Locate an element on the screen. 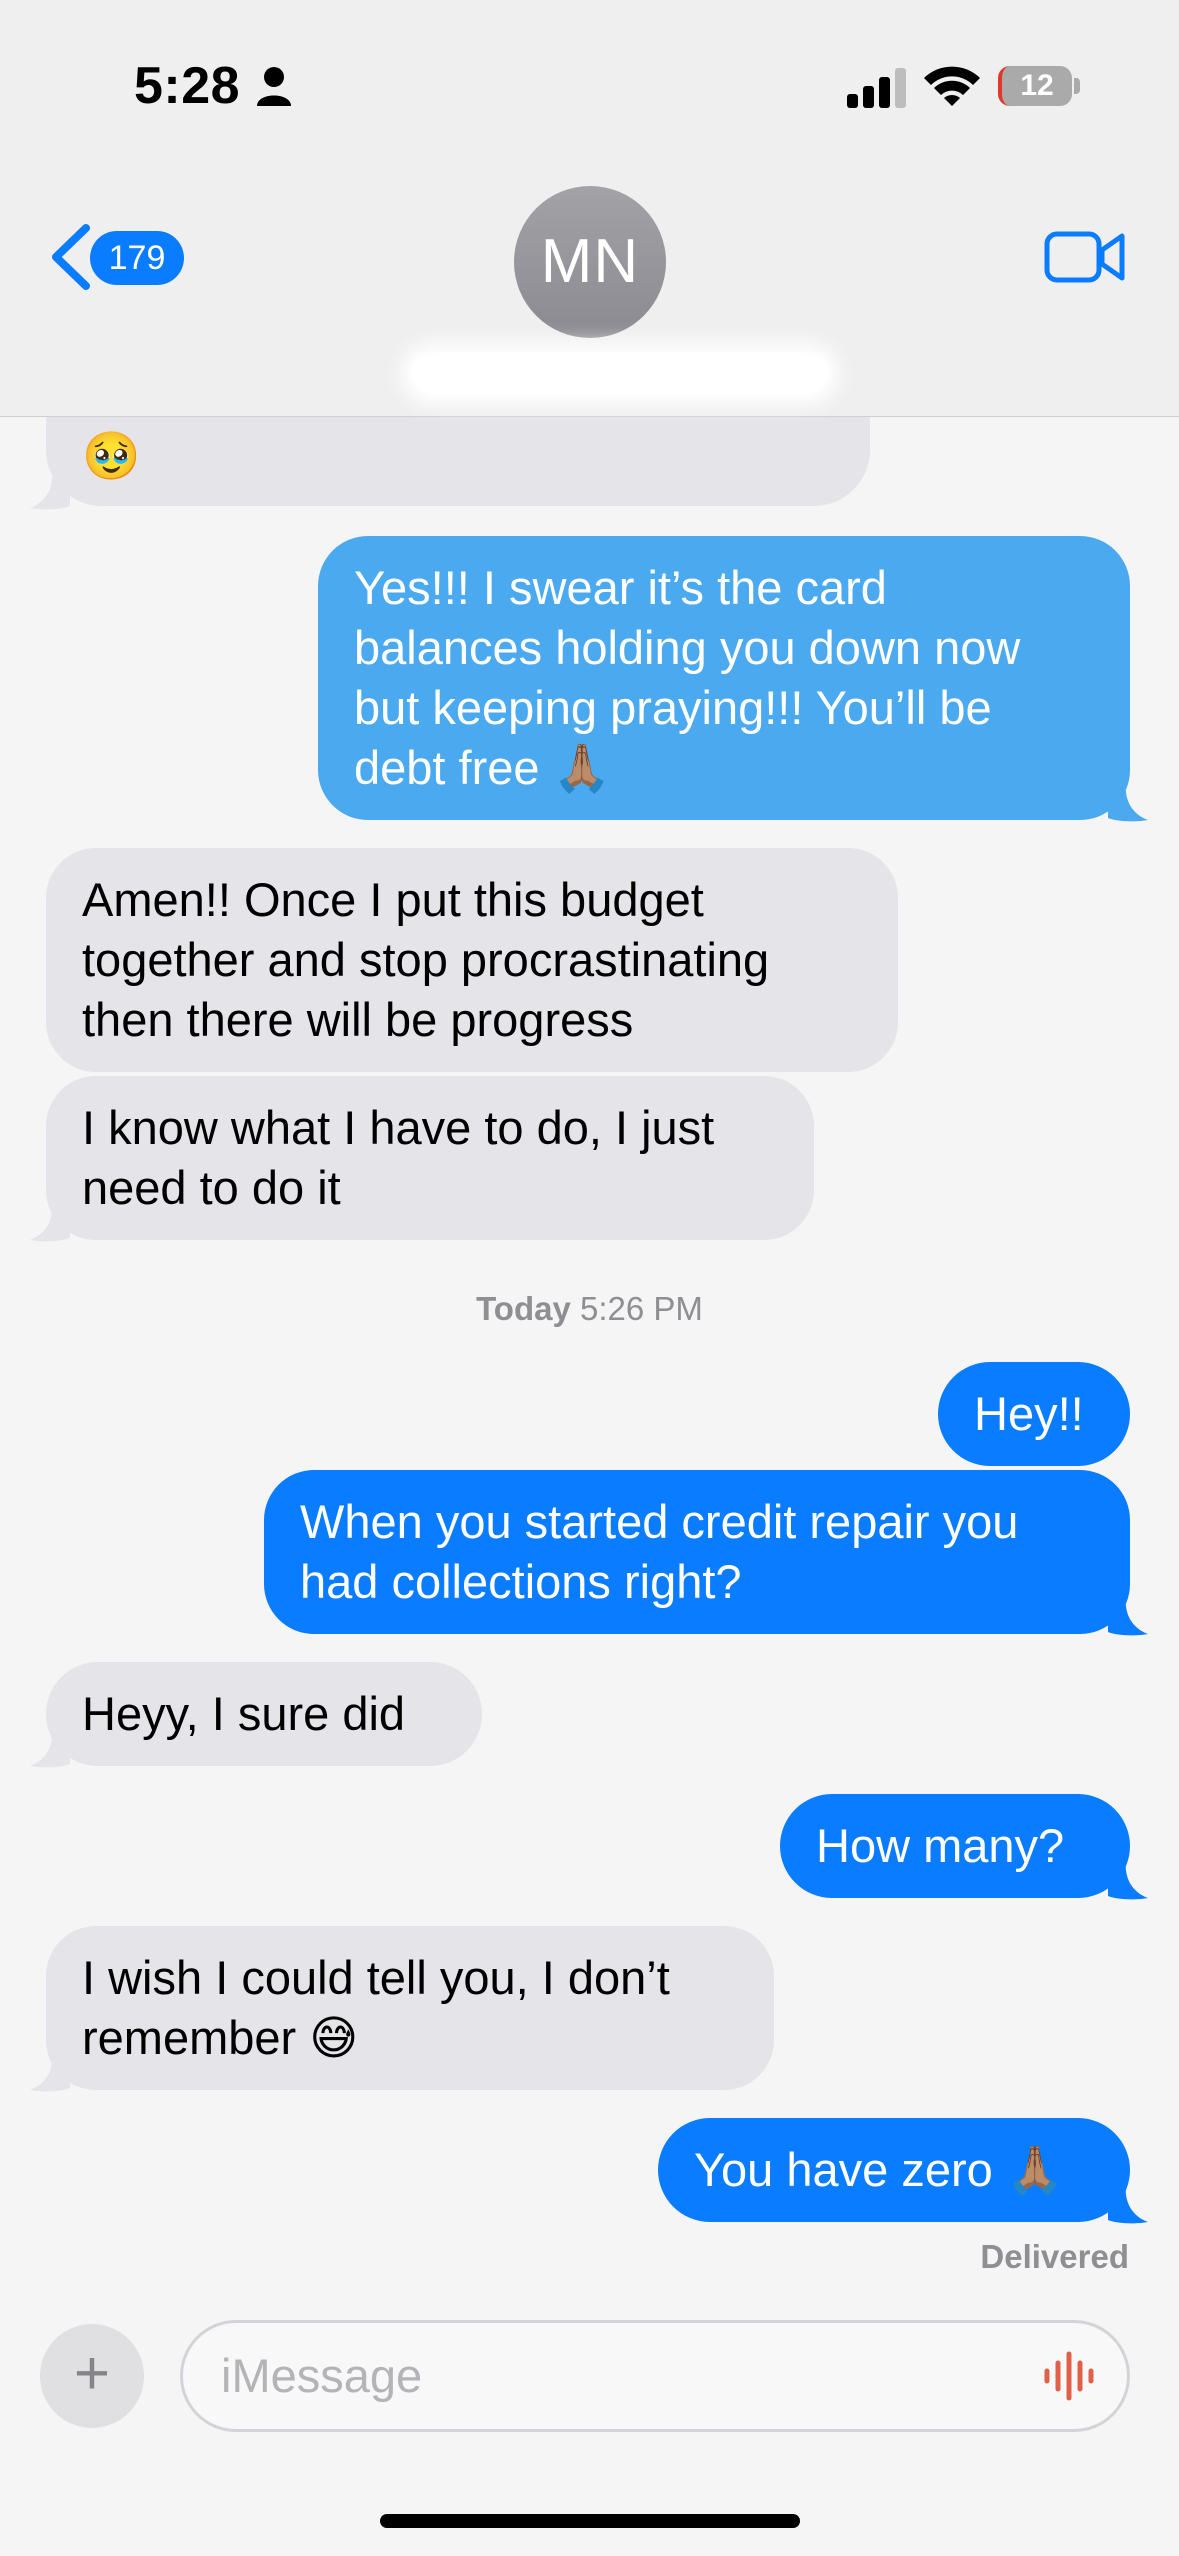  imessage-input: iMessage is located at coordinates (655, 2376).